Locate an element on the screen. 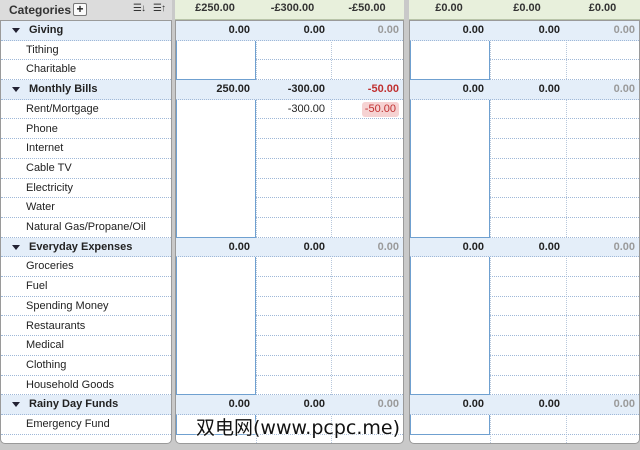  category-label: Household Goods is located at coordinates (70, 384).